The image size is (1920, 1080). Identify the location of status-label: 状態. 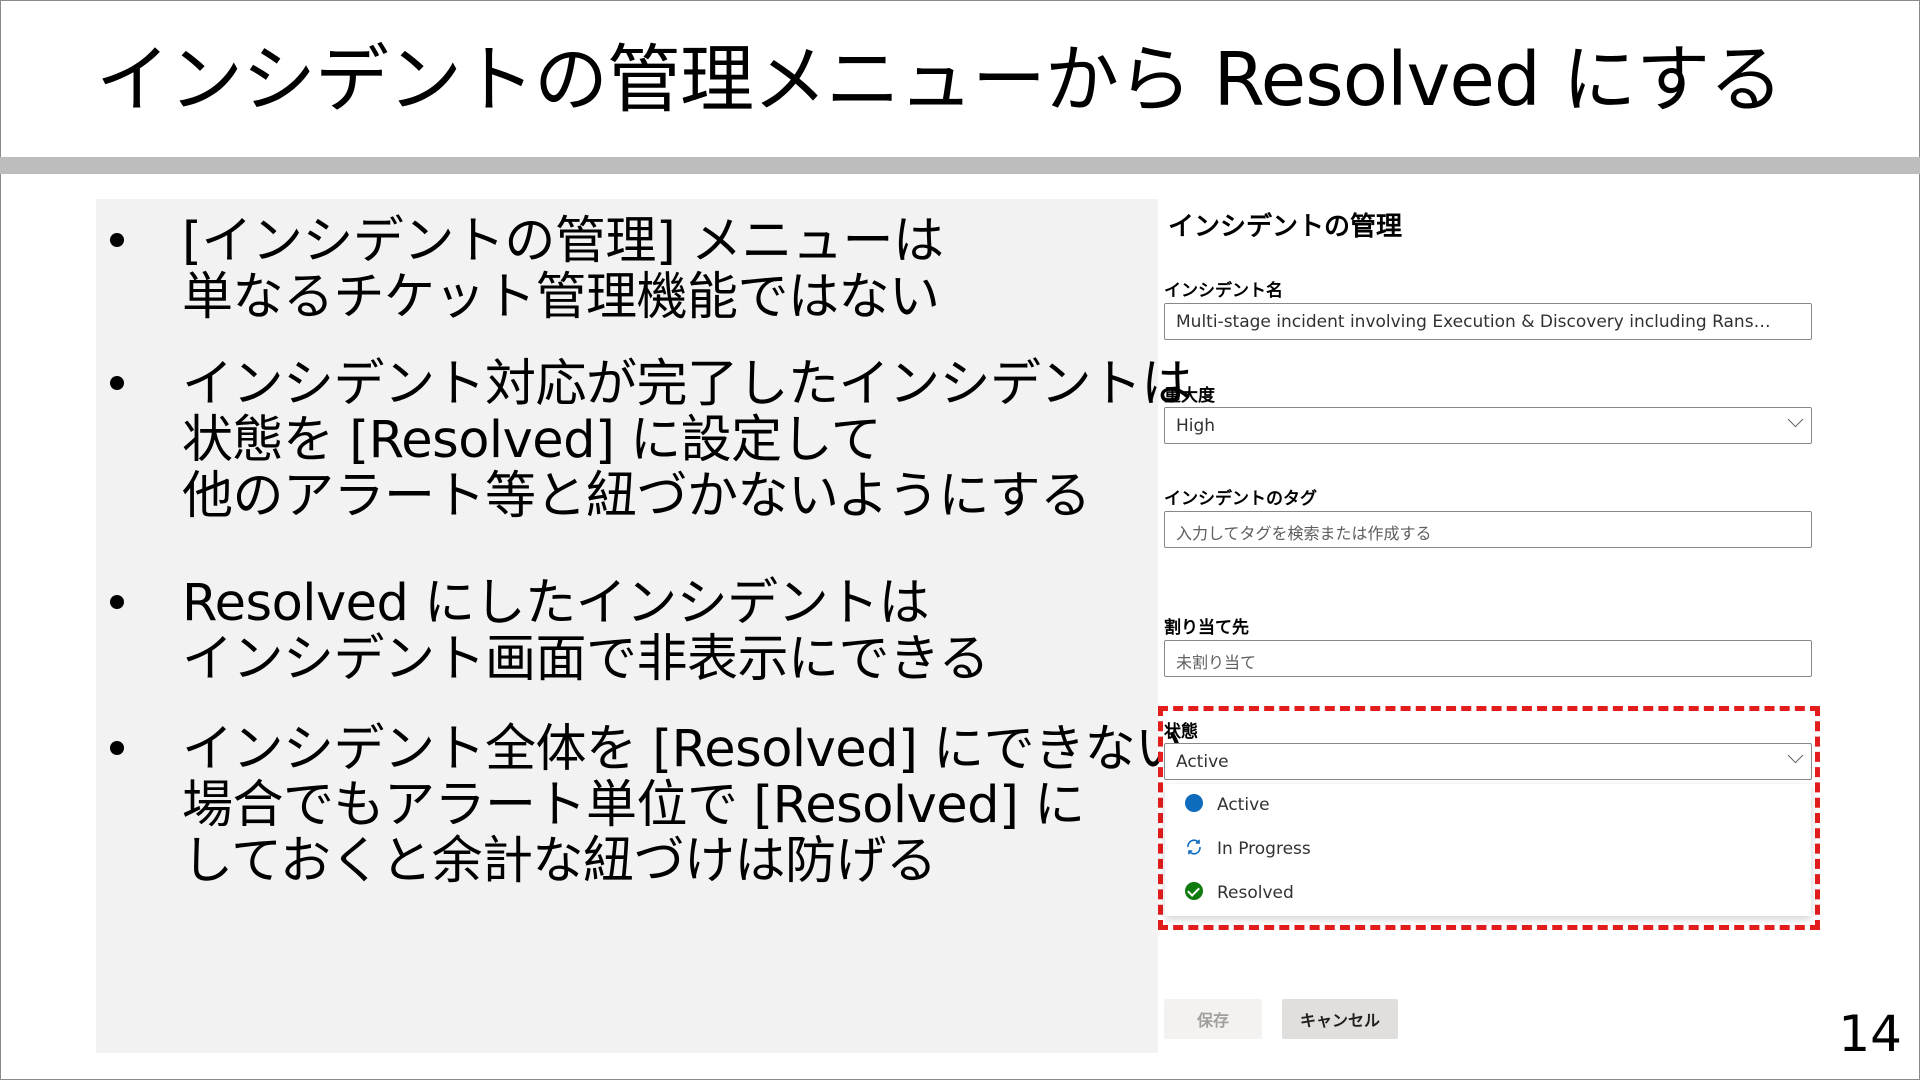
(1181, 732).